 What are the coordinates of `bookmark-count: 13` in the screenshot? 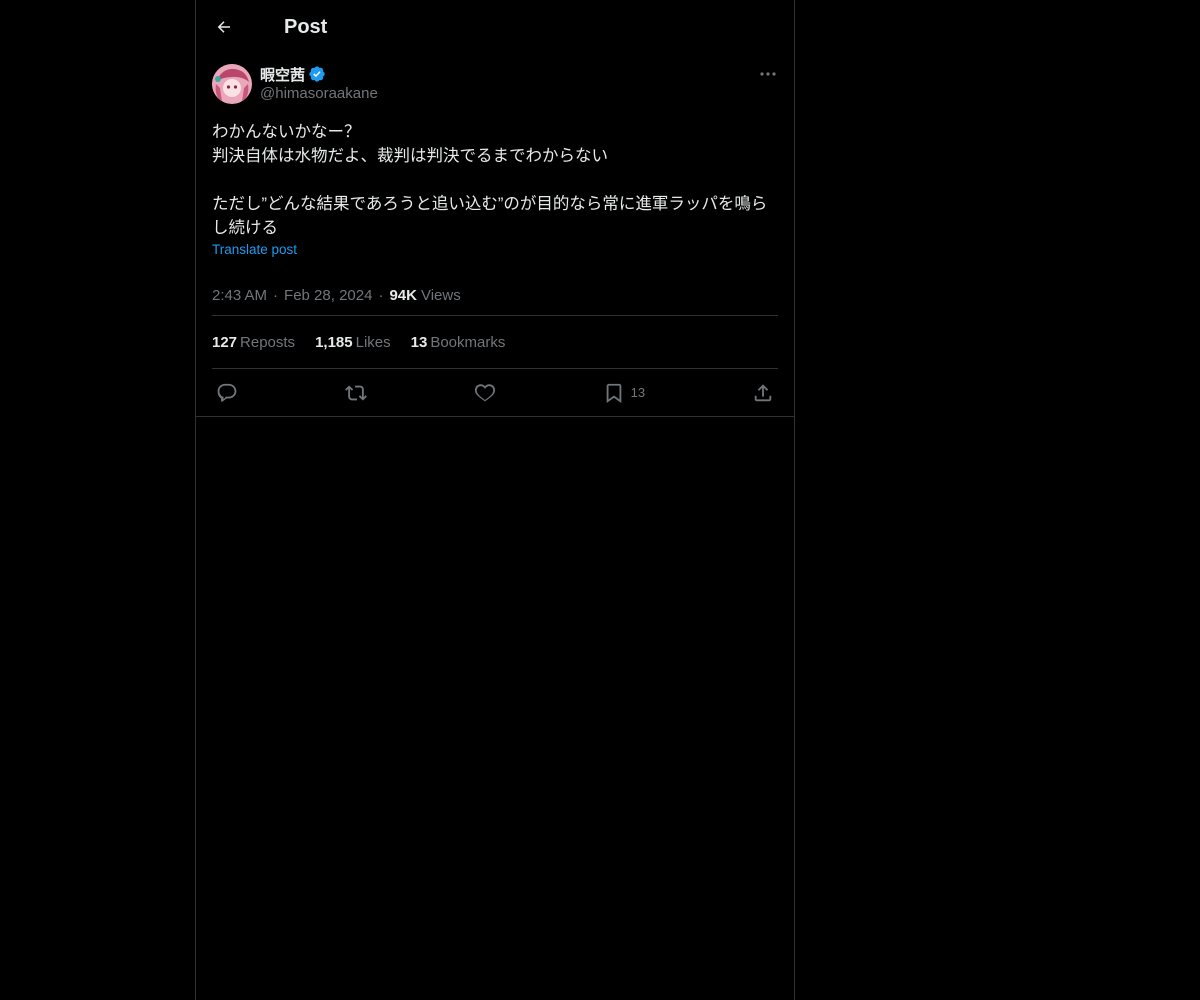 It's located at (638, 392).